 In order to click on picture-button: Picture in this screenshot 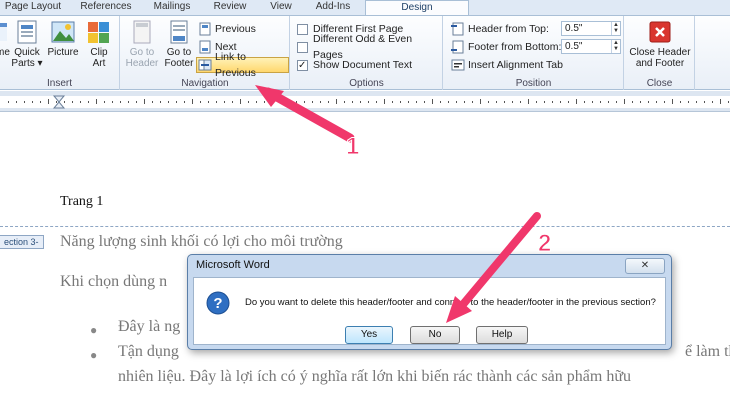, I will do `click(63, 38)`.